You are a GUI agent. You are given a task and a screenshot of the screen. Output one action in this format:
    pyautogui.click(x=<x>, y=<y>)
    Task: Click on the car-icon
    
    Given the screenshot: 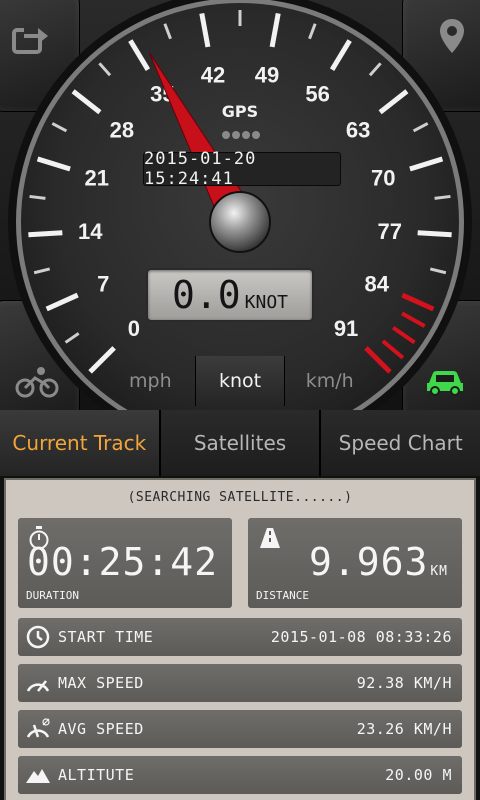 What is the action you would take?
    pyautogui.click(x=445, y=382)
    